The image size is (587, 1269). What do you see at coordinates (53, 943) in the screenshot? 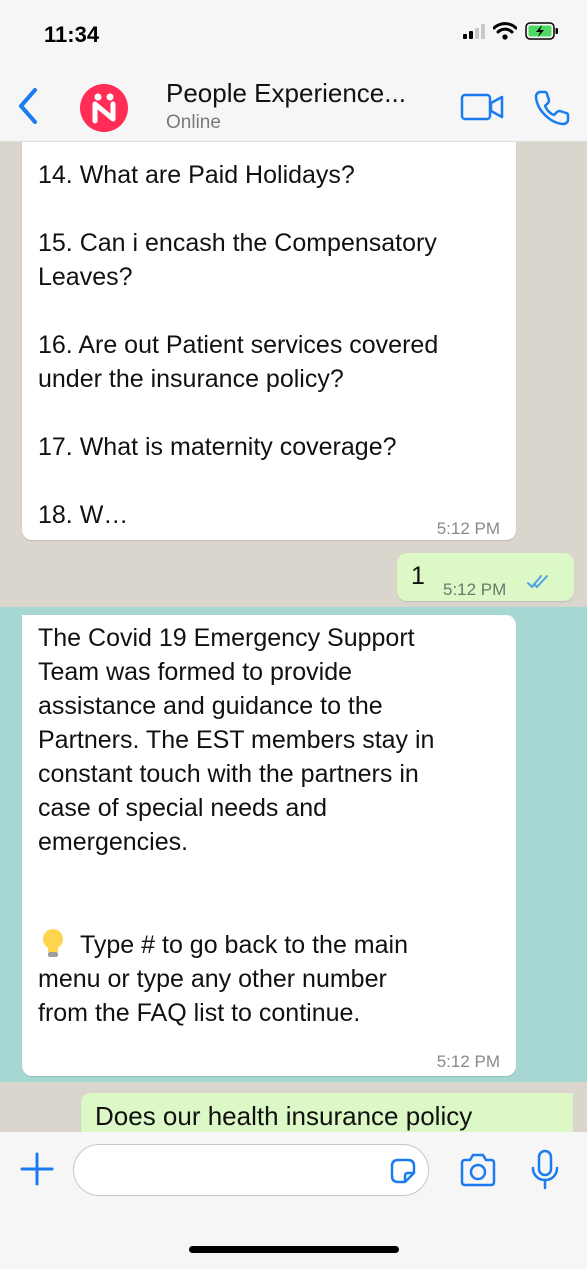
I see `lightbulb-icon` at bounding box center [53, 943].